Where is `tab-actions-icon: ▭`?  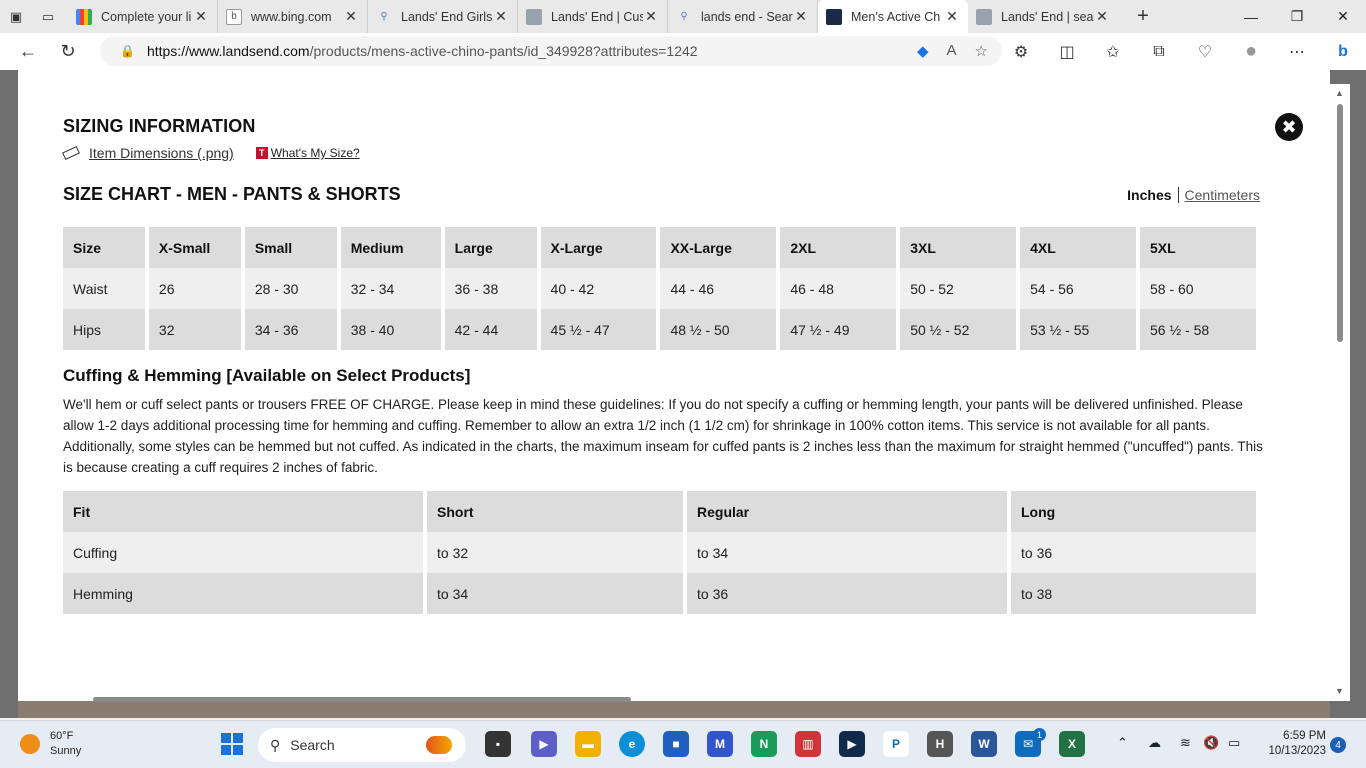
tab-actions-icon: ▭ is located at coordinates (48, 16).